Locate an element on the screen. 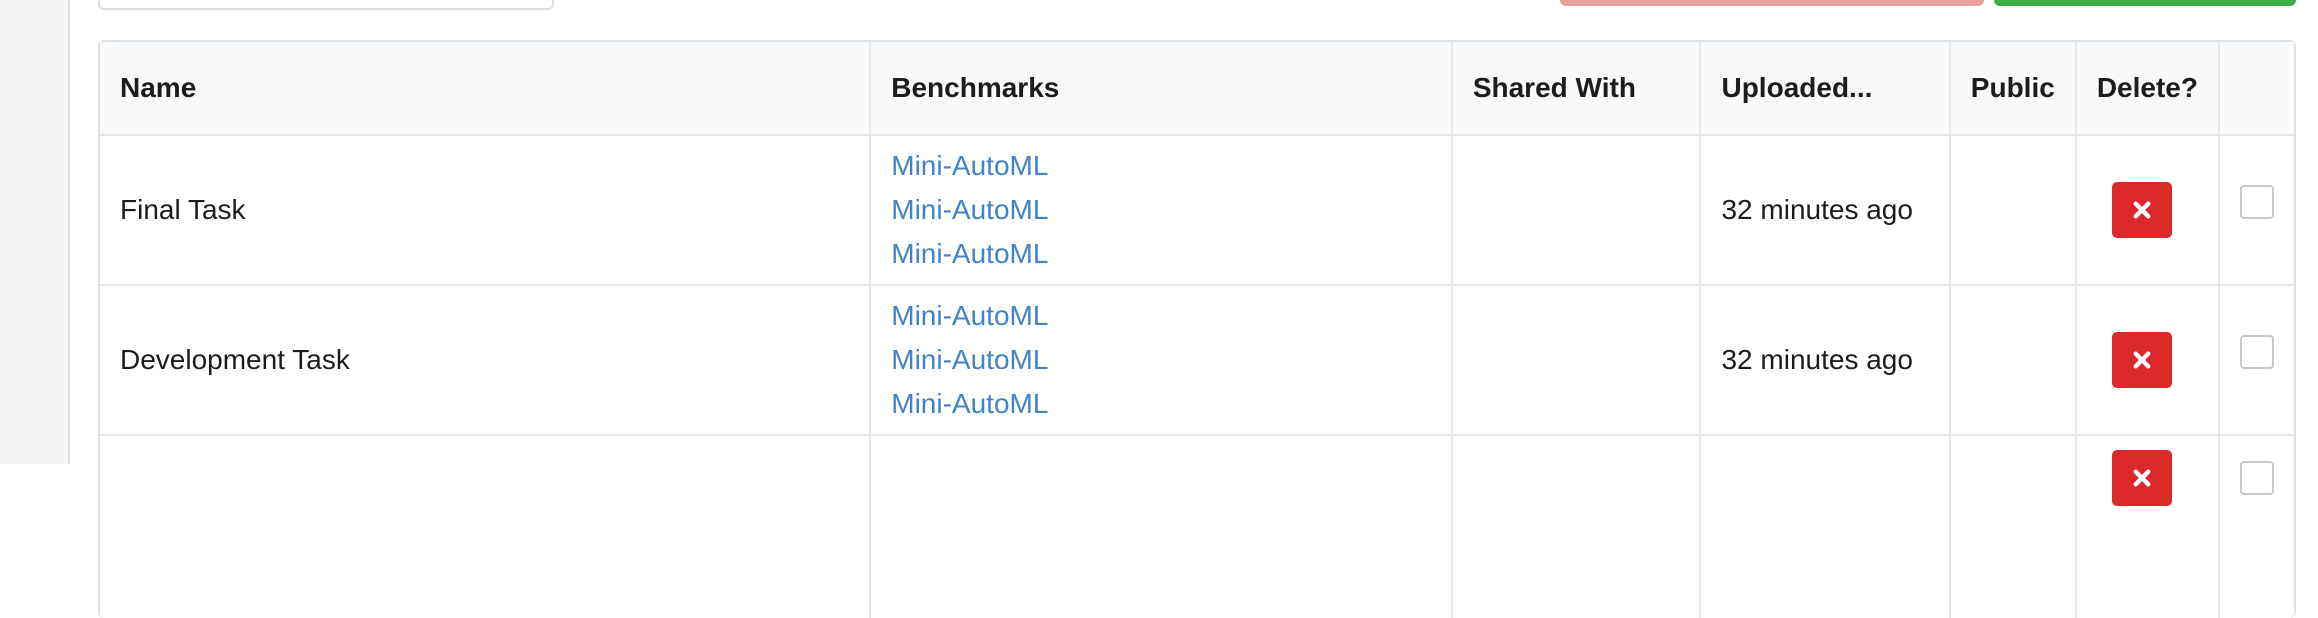  task-name: Development Task is located at coordinates (485, 359).